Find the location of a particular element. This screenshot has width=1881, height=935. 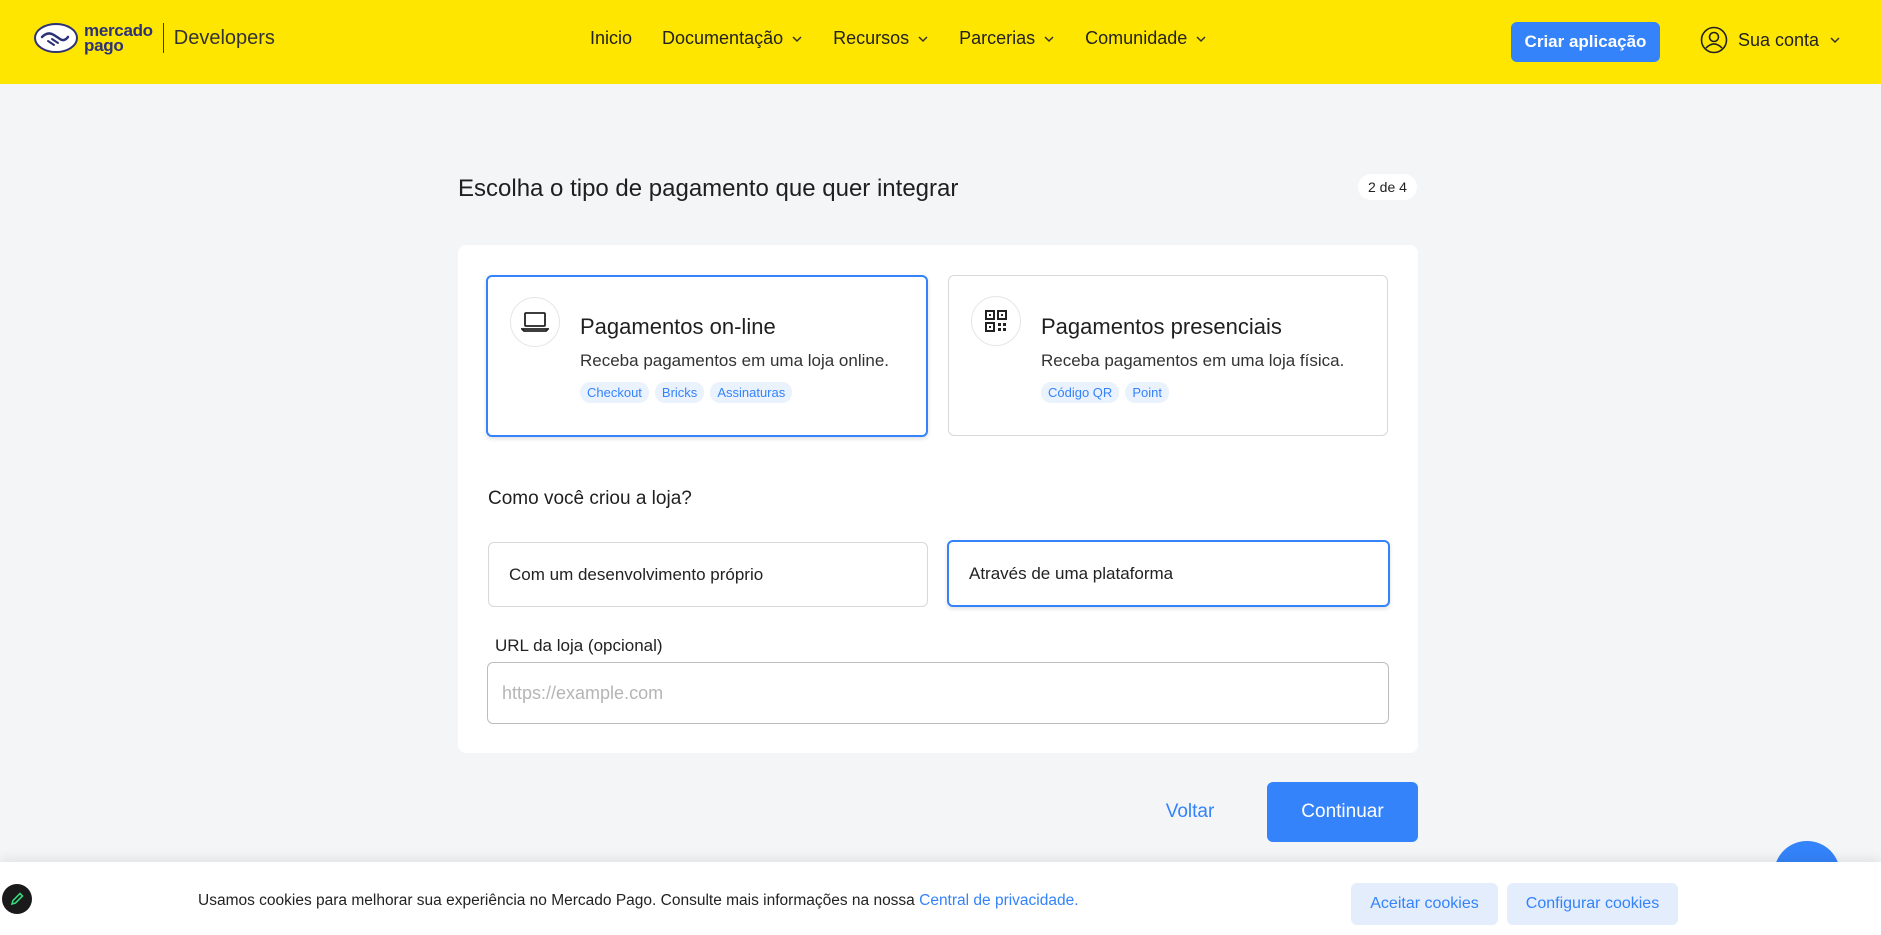

cookie-preferences-edit-button is located at coordinates (17, 899).